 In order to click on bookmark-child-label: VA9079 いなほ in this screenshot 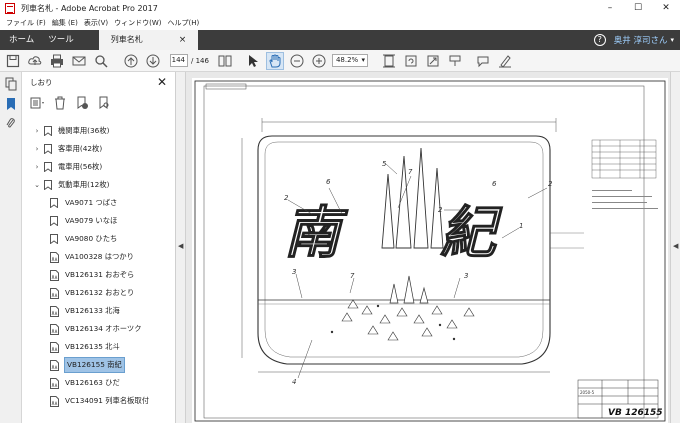, I will do `click(91, 220)`.